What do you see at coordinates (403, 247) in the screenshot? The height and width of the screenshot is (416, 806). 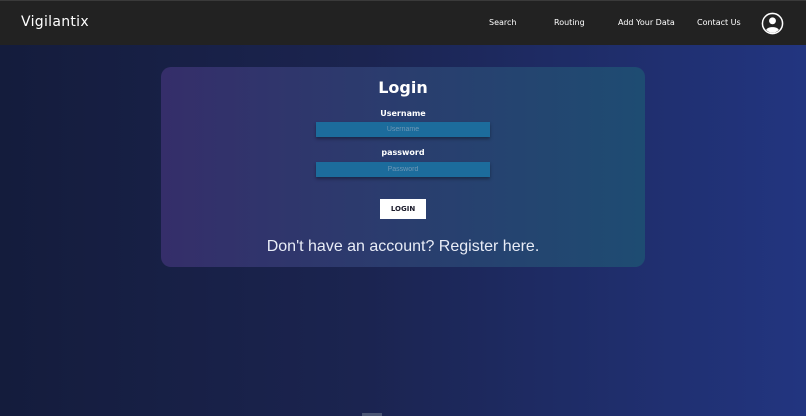 I see `register-link: Don't have an account? Register here.` at bounding box center [403, 247].